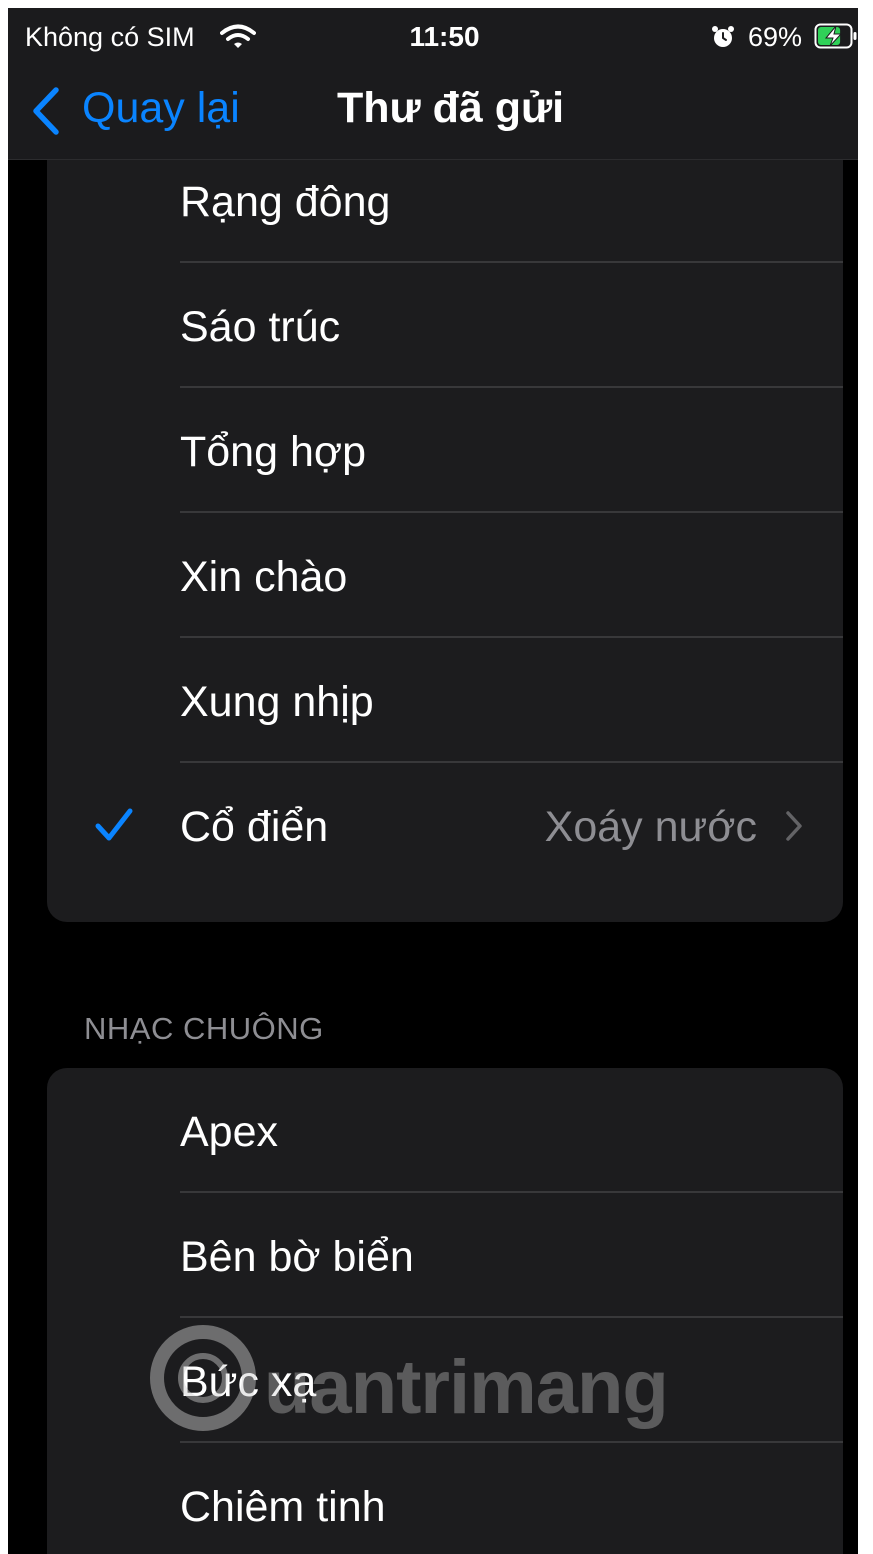  I want to click on list-item-xung-nhip: Xung nhịp, so click(445, 700).